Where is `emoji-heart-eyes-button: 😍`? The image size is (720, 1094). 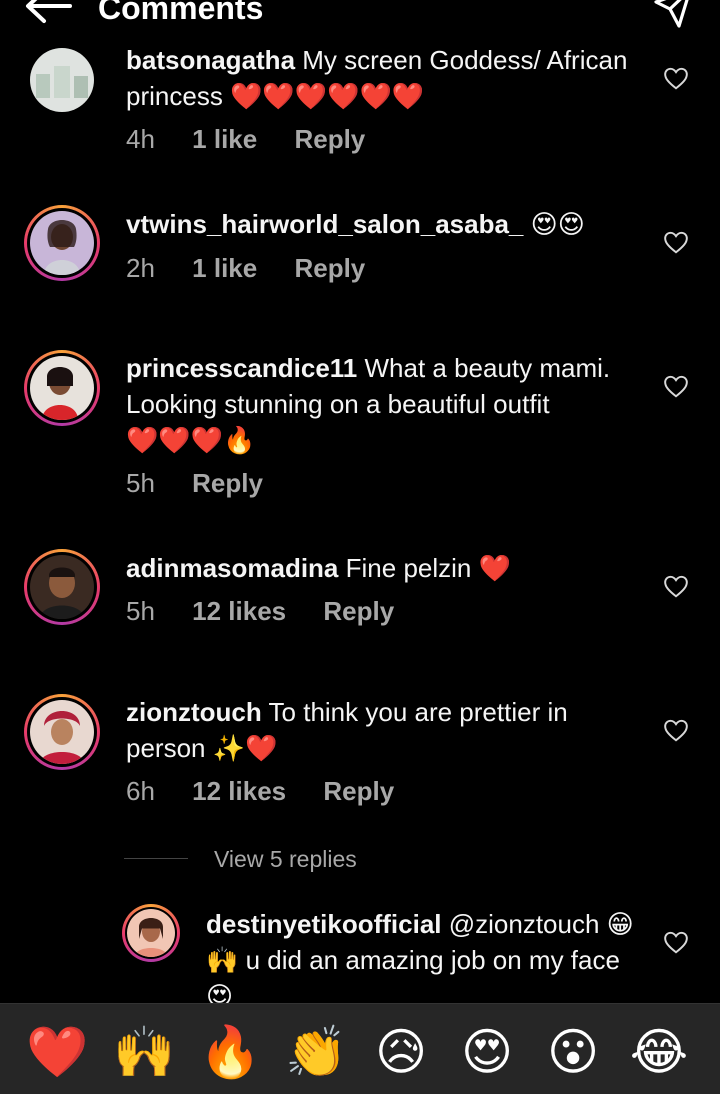
emoji-heart-eyes-button: 😍 is located at coordinates (487, 1052).